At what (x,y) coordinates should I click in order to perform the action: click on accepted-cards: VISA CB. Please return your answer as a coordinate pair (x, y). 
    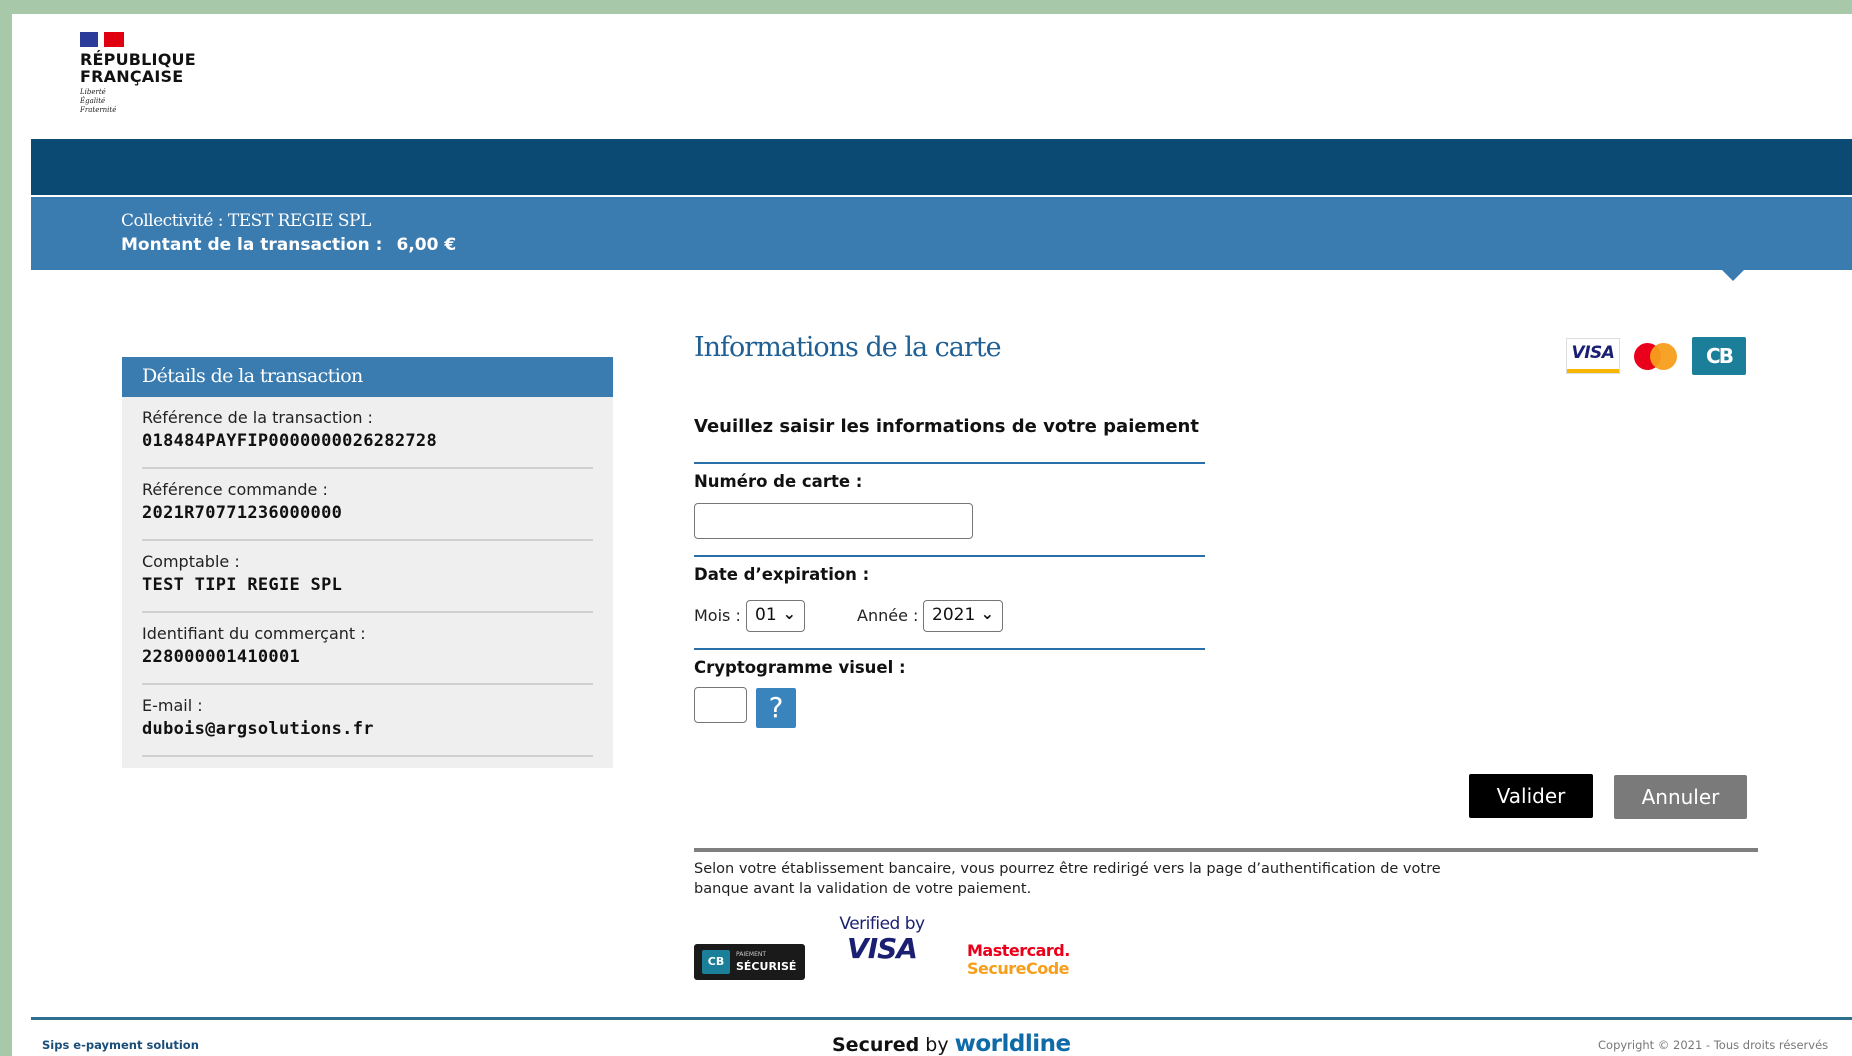
    Looking at the image, I should click on (1656, 356).